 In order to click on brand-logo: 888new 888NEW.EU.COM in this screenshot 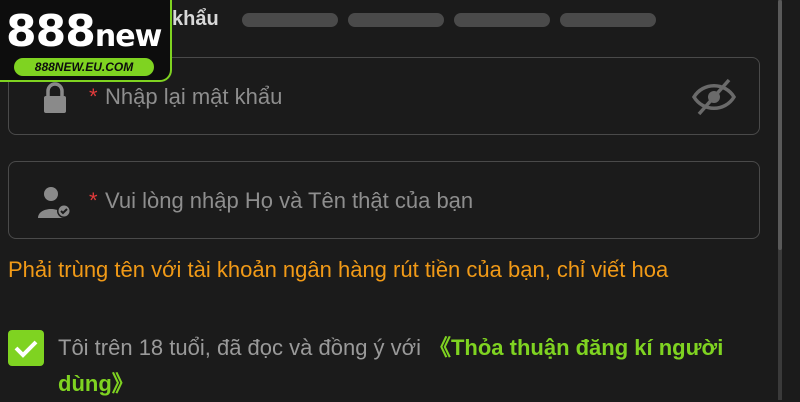, I will do `click(86, 41)`.